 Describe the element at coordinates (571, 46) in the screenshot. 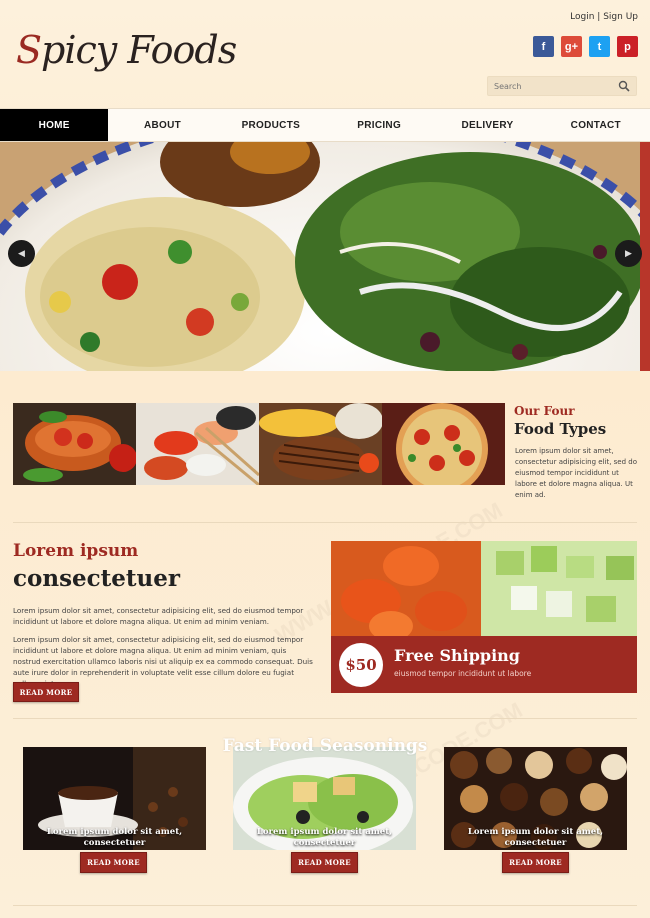

I see `google-plus-icon: g+` at that location.